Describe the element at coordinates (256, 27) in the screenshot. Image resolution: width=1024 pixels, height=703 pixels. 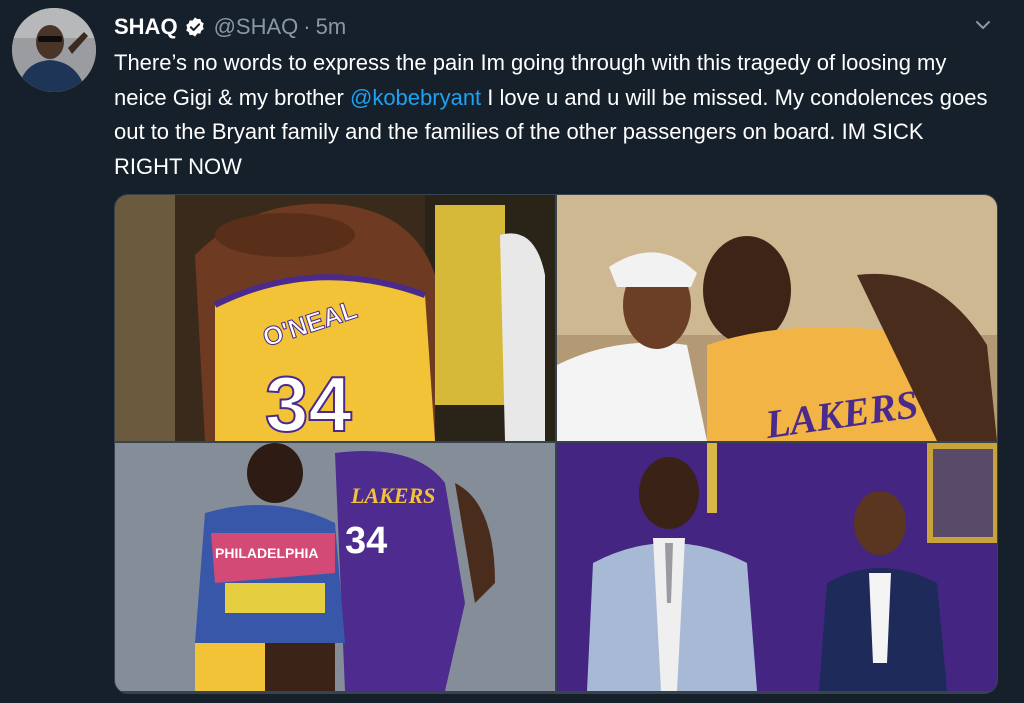
I see `author-handle: @SHAQ` at that location.